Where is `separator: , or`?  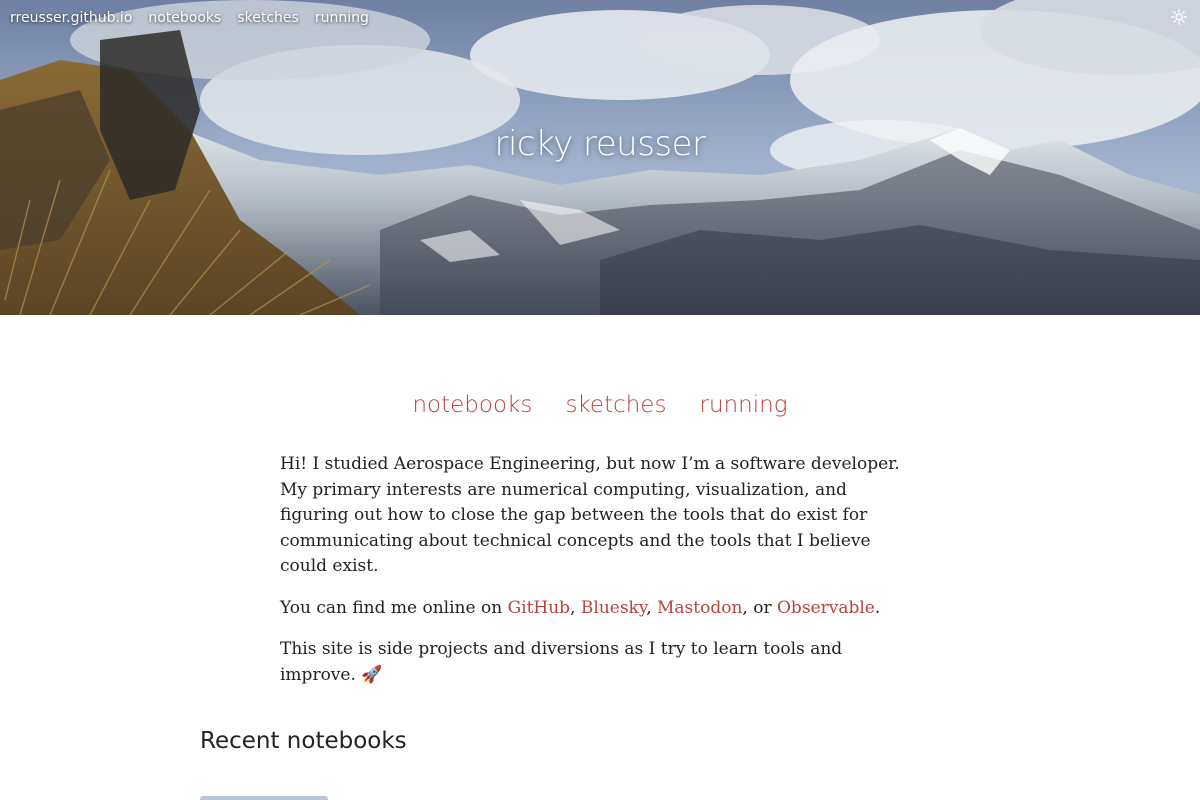
separator: , or is located at coordinates (759, 607).